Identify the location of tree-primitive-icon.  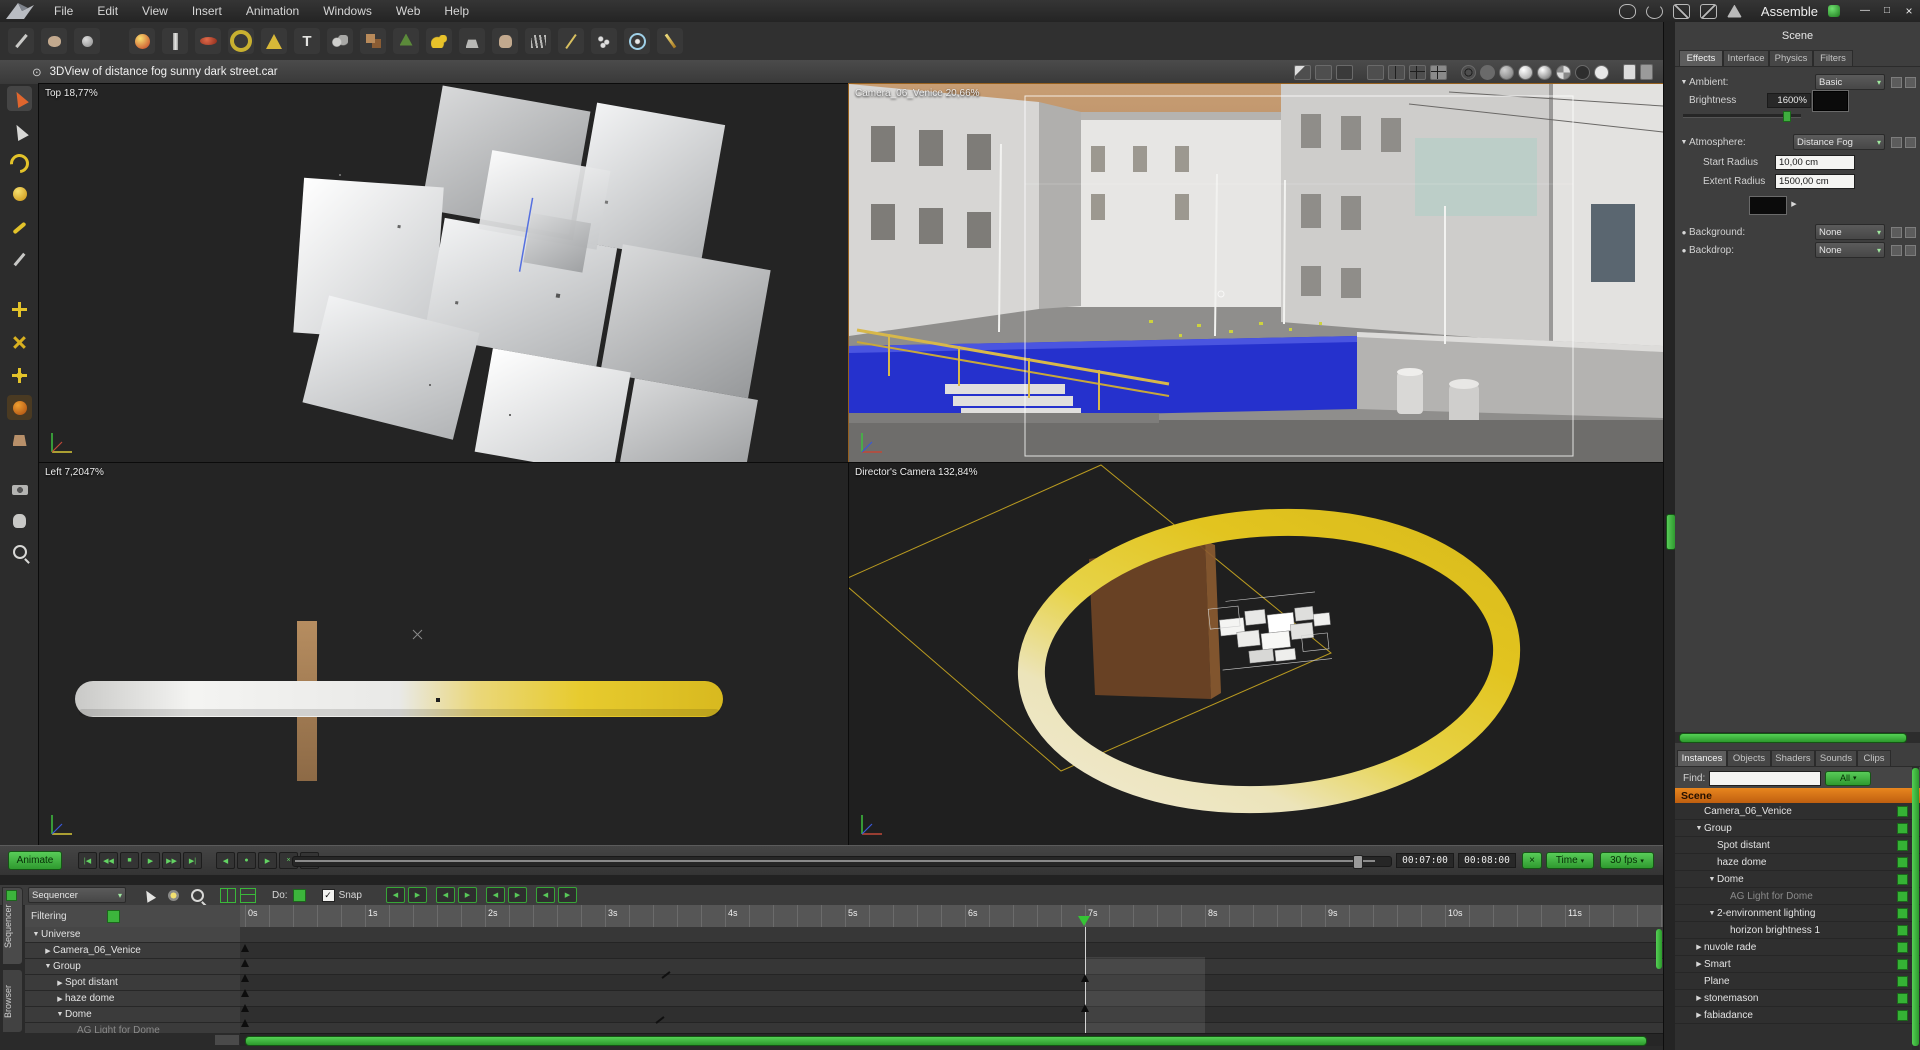
(406, 41).